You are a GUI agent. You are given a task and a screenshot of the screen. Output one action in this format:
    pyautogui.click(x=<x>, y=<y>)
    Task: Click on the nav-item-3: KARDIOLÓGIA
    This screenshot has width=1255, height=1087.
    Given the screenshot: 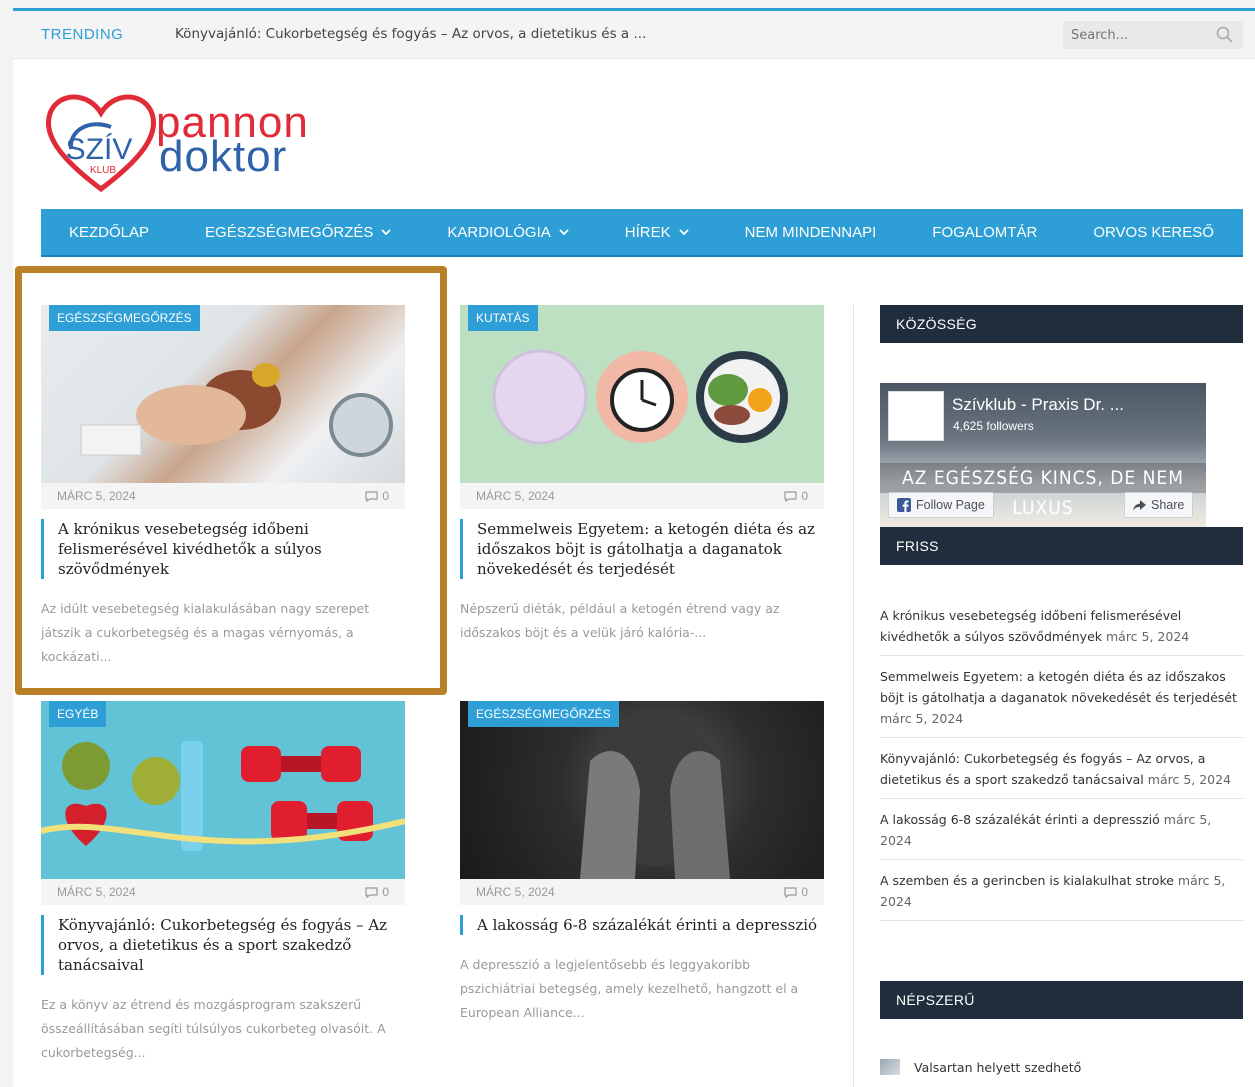 What is the action you would take?
    pyautogui.click(x=507, y=232)
    